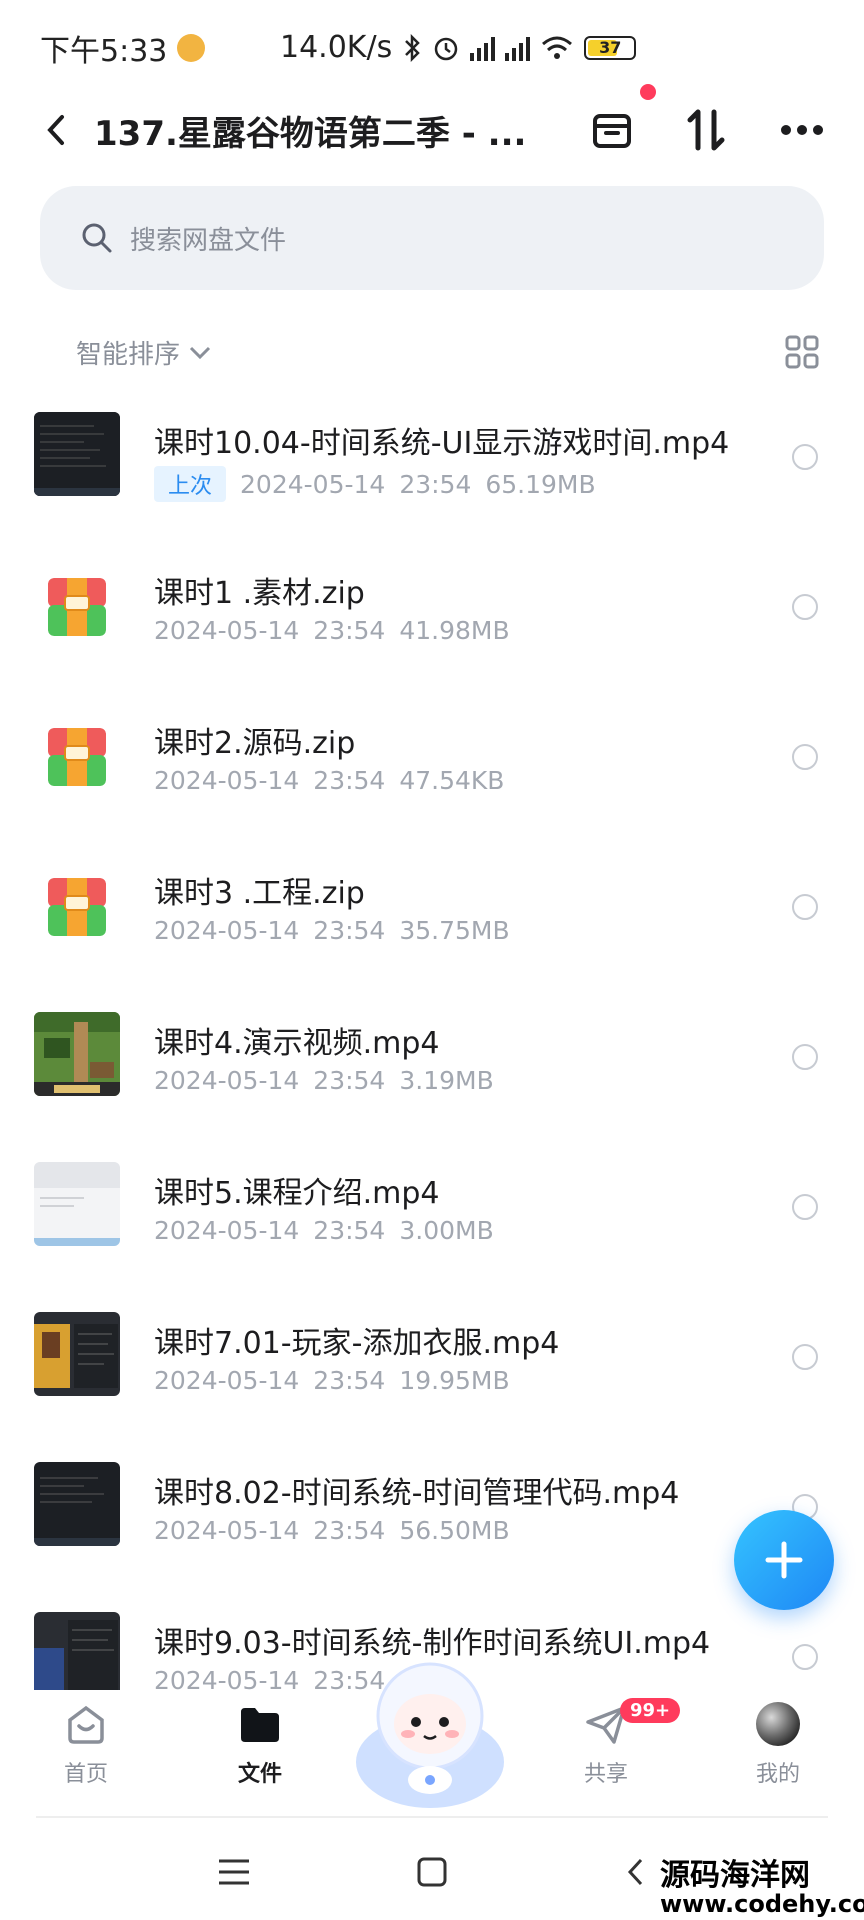  What do you see at coordinates (255, 743) in the screenshot?
I see `file-name: 课时2.源码.zip` at bounding box center [255, 743].